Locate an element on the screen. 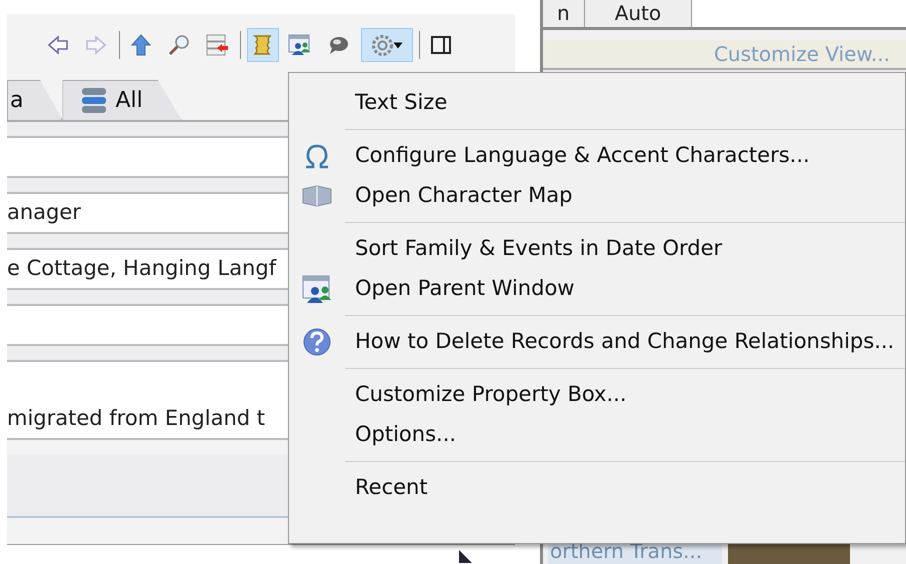 This screenshot has height=564, width=906. column-header: Auto is located at coordinates (638, 13).